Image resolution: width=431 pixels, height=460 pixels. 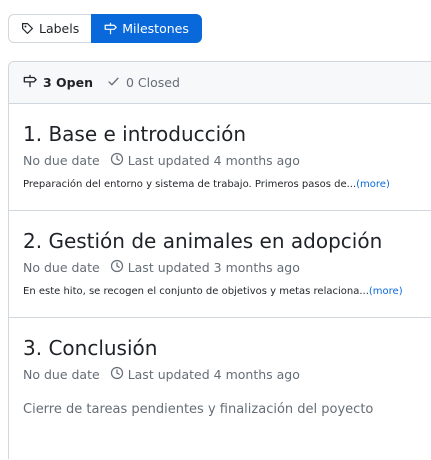 I want to click on open-filter: 3 Open, so click(x=58, y=82).